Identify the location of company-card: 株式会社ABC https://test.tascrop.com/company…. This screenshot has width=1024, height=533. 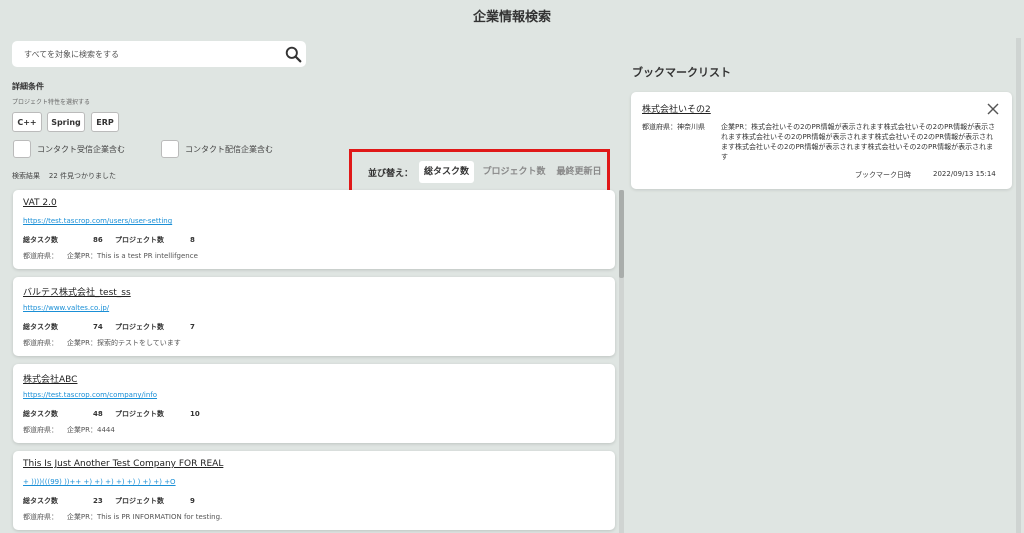
(314, 403).